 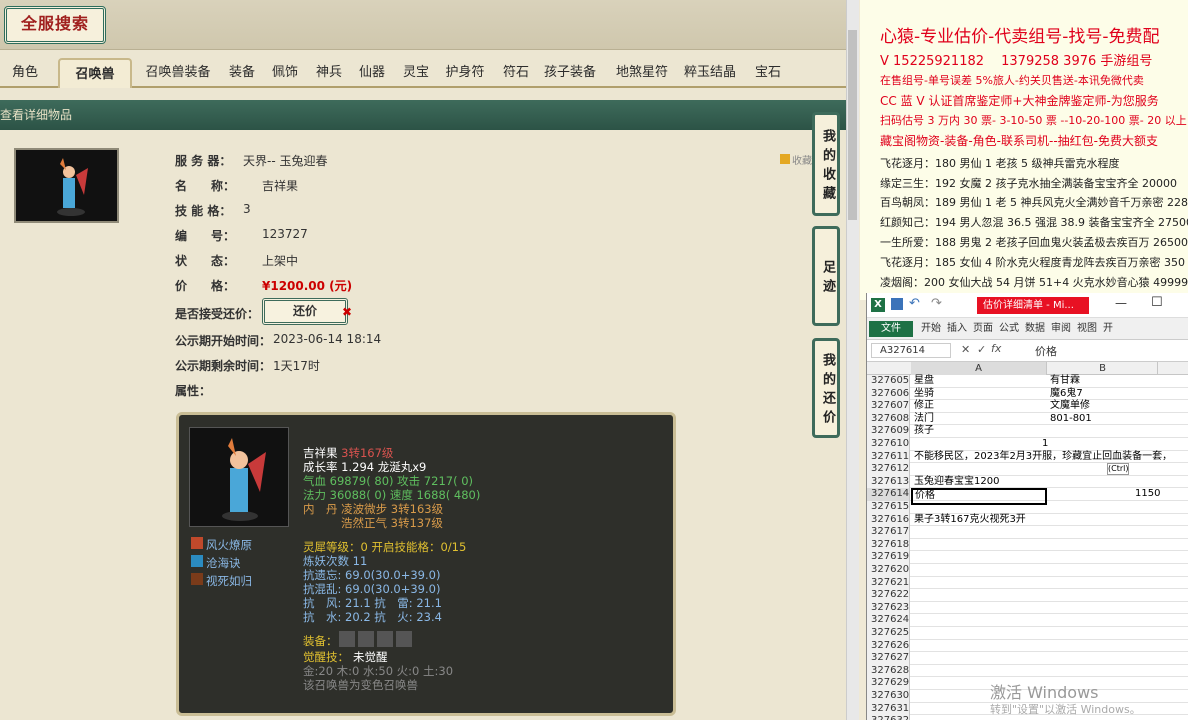 I want to click on row-number: 327626, so click(x=888, y=646).